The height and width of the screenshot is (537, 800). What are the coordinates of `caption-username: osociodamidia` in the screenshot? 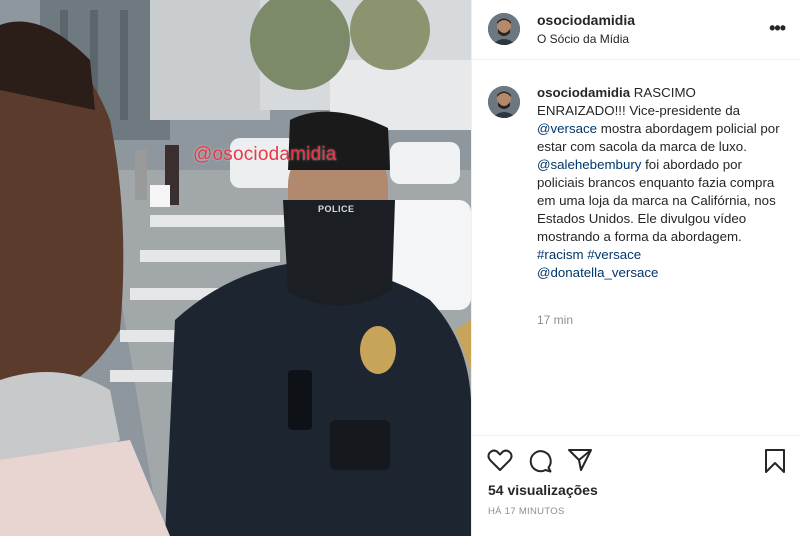 It's located at (583, 92).